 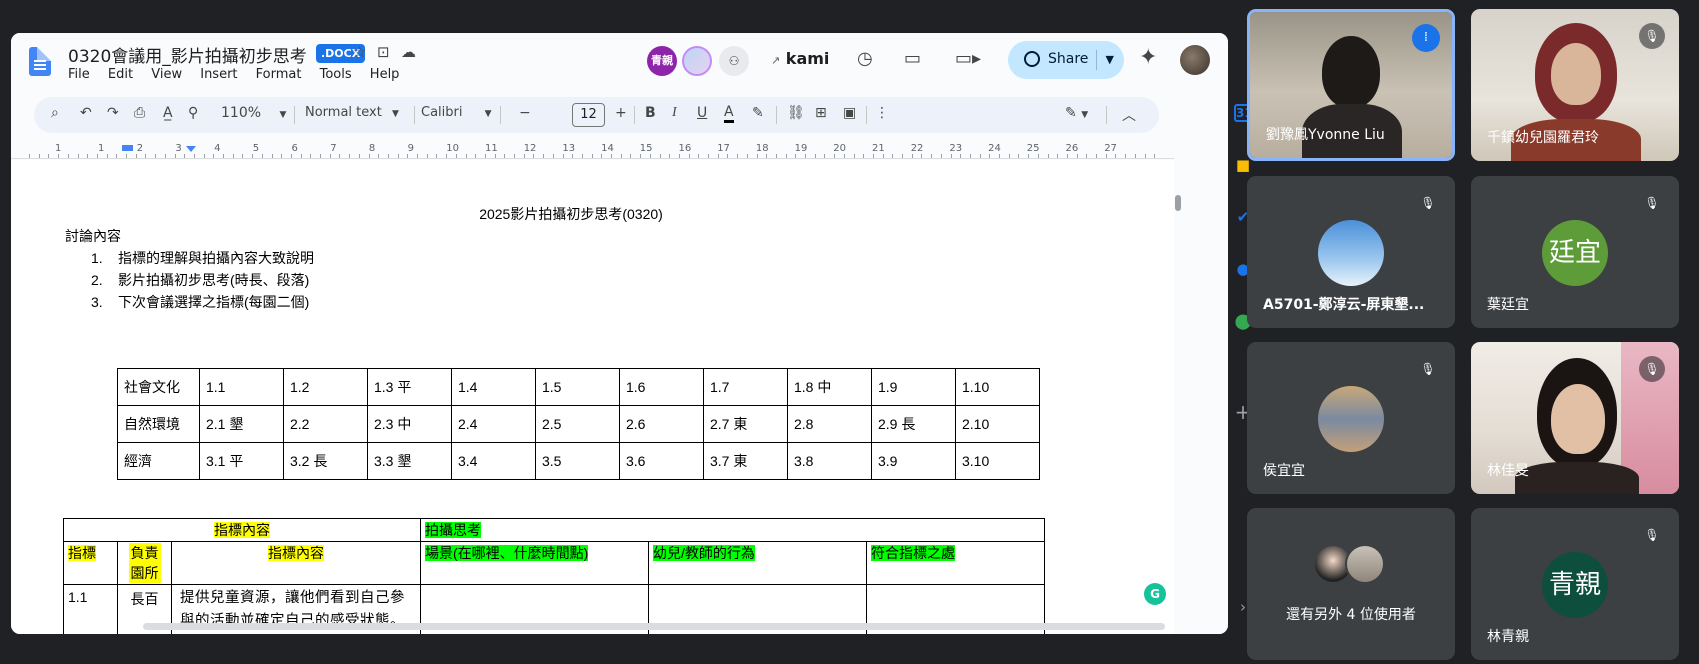 What do you see at coordinates (191, 149) in the screenshot?
I see `hanging-indent-marker-icon` at bounding box center [191, 149].